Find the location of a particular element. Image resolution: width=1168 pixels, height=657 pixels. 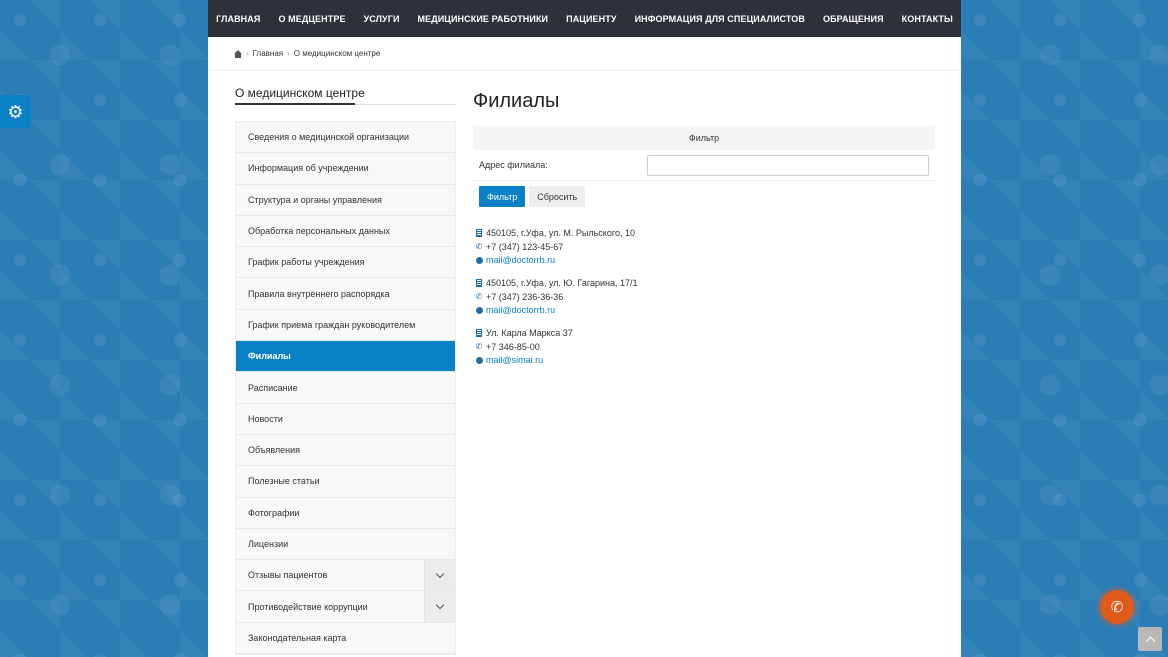

sidebar-item-organization-info: Сведения о медицинской организации is located at coordinates (345, 138).